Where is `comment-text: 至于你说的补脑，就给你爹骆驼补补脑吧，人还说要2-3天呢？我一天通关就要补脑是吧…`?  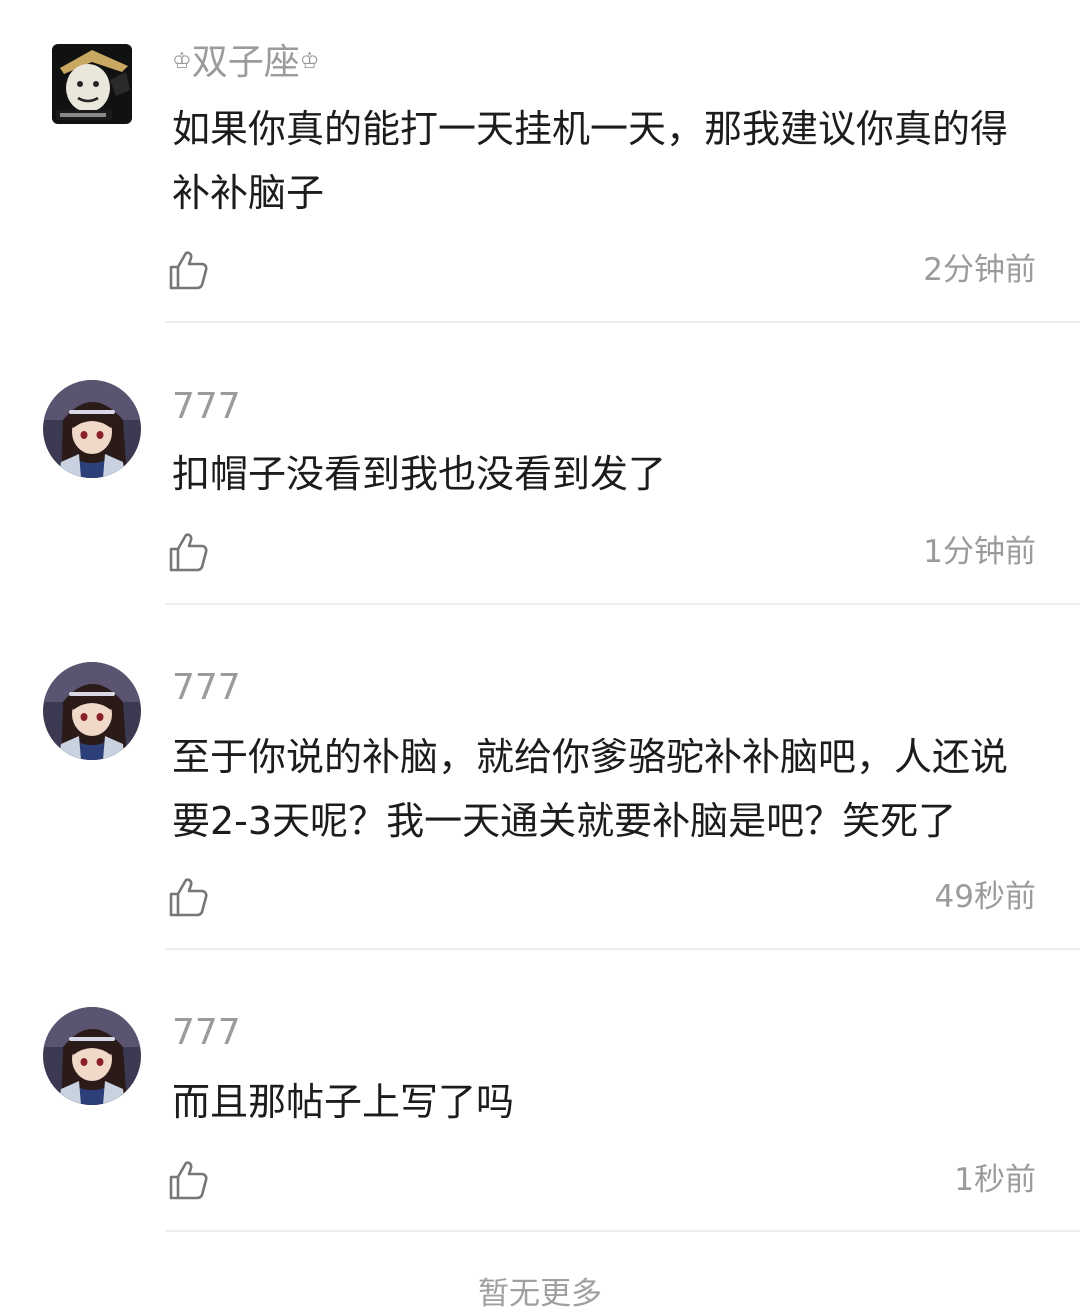 comment-text: 至于你说的补脑，就给你爹骆驼补补脑吧，人还说要2-3天呢？我一天通关就要补脑是吧… is located at coordinates (590, 789).